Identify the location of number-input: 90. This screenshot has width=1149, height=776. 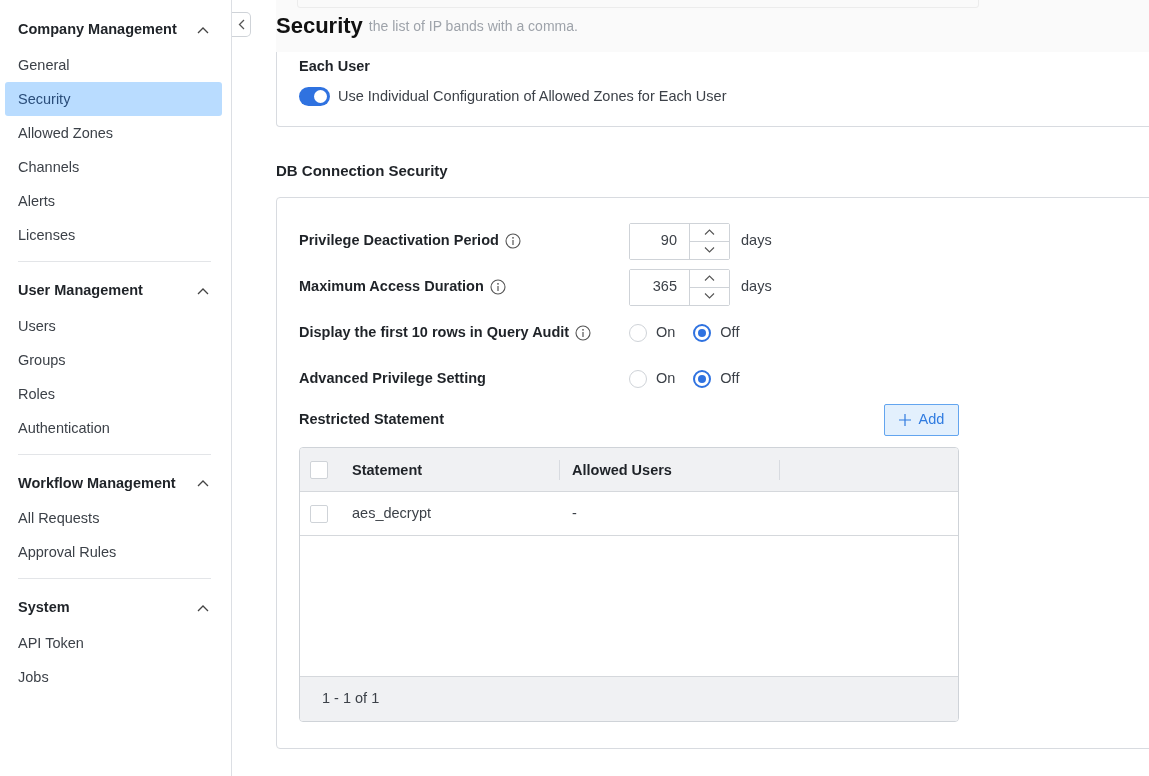
(660, 241).